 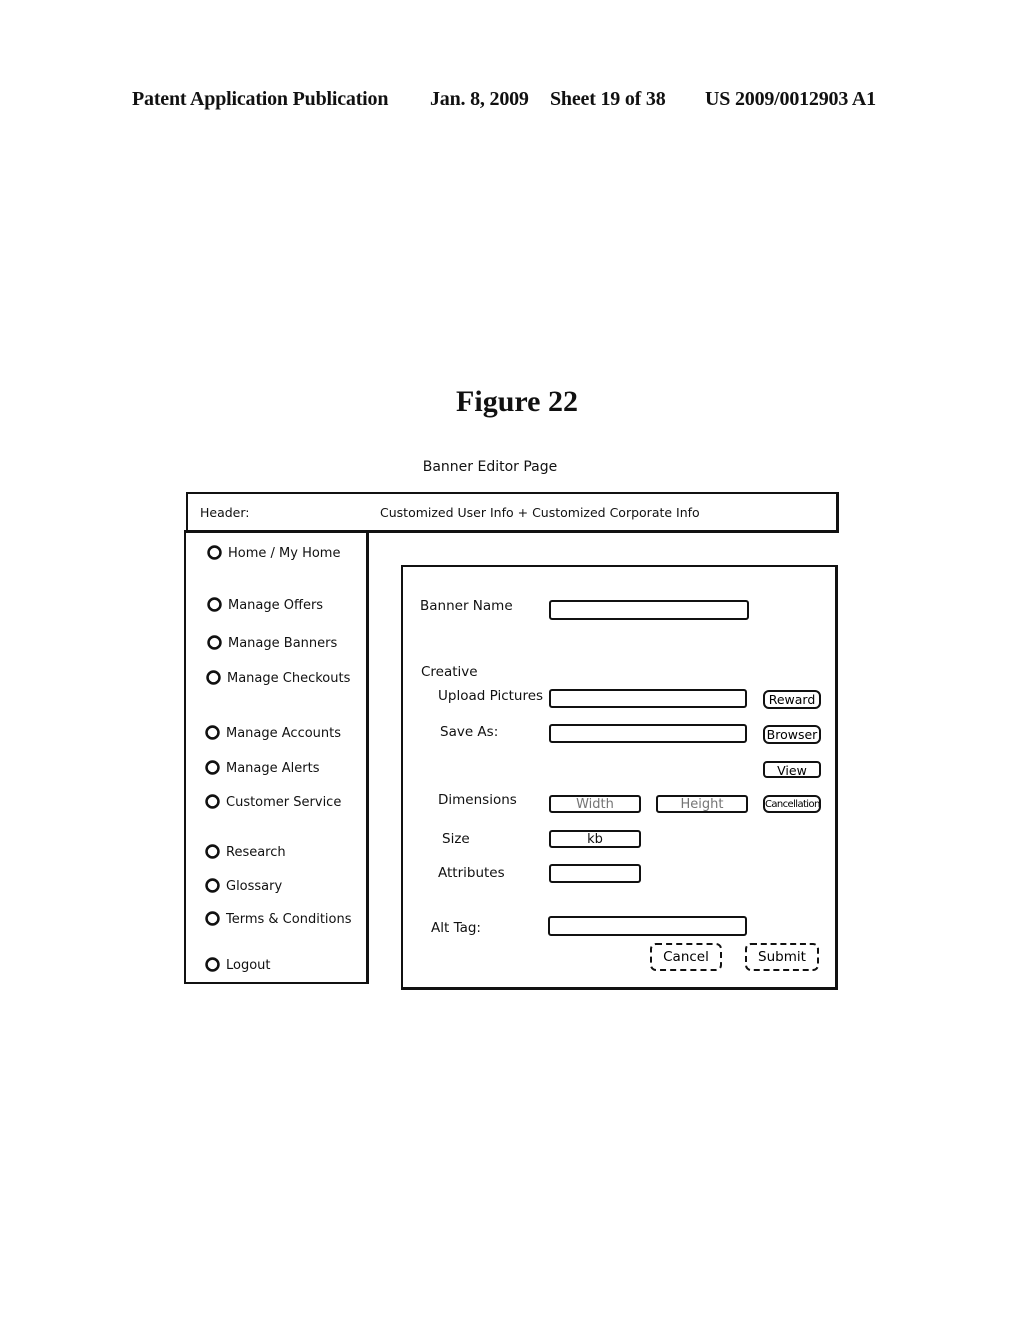 I want to click on creative-label: Creative, so click(x=449, y=672).